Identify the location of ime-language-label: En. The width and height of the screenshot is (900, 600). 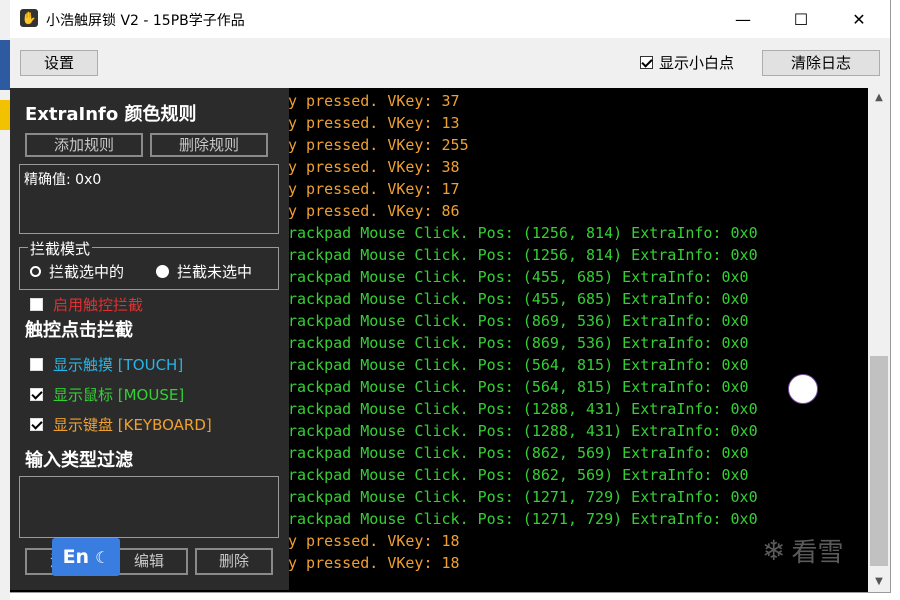
(76, 557).